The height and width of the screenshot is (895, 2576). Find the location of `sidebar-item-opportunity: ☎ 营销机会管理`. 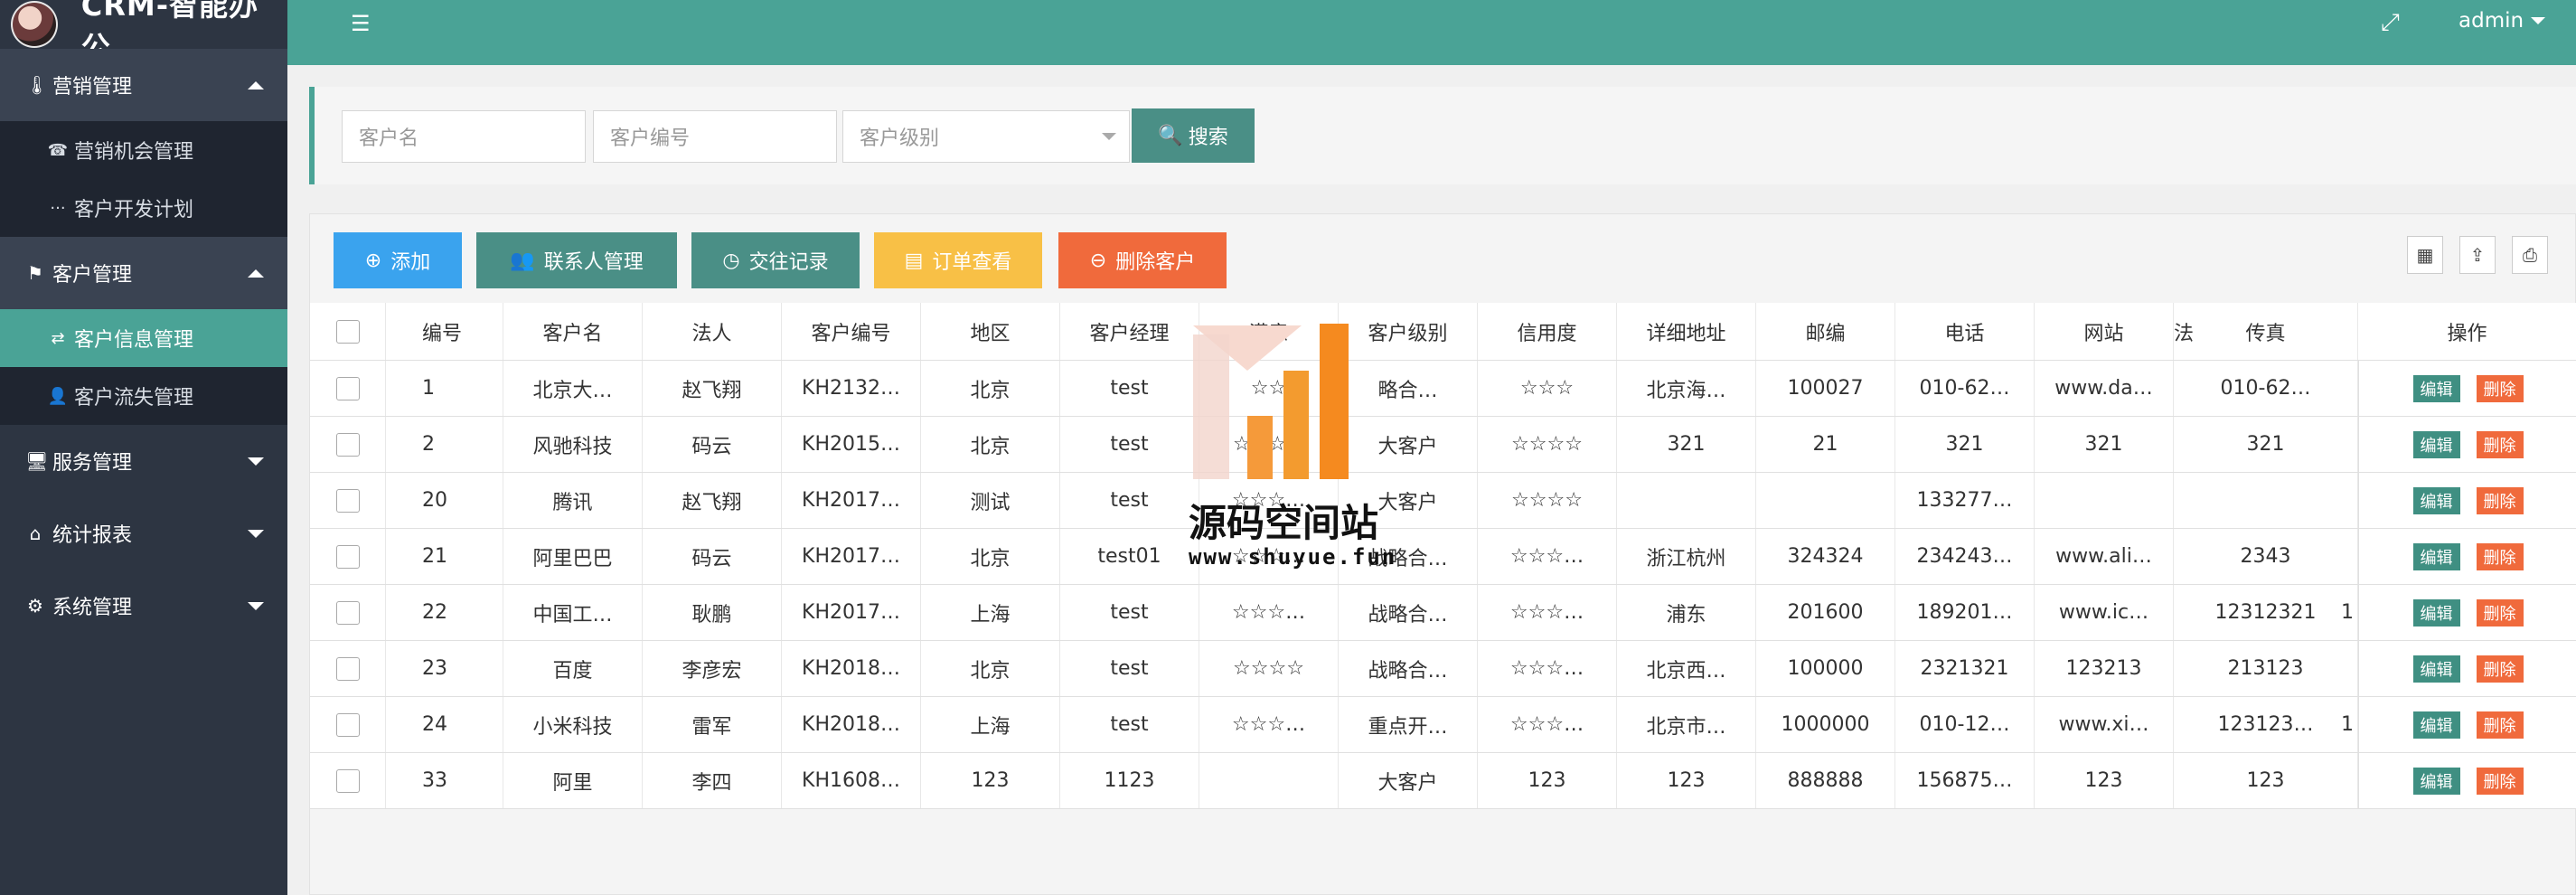

sidebar-item-opportunity: ☎ 营销机会管理 is located at coordinates (143, 150).